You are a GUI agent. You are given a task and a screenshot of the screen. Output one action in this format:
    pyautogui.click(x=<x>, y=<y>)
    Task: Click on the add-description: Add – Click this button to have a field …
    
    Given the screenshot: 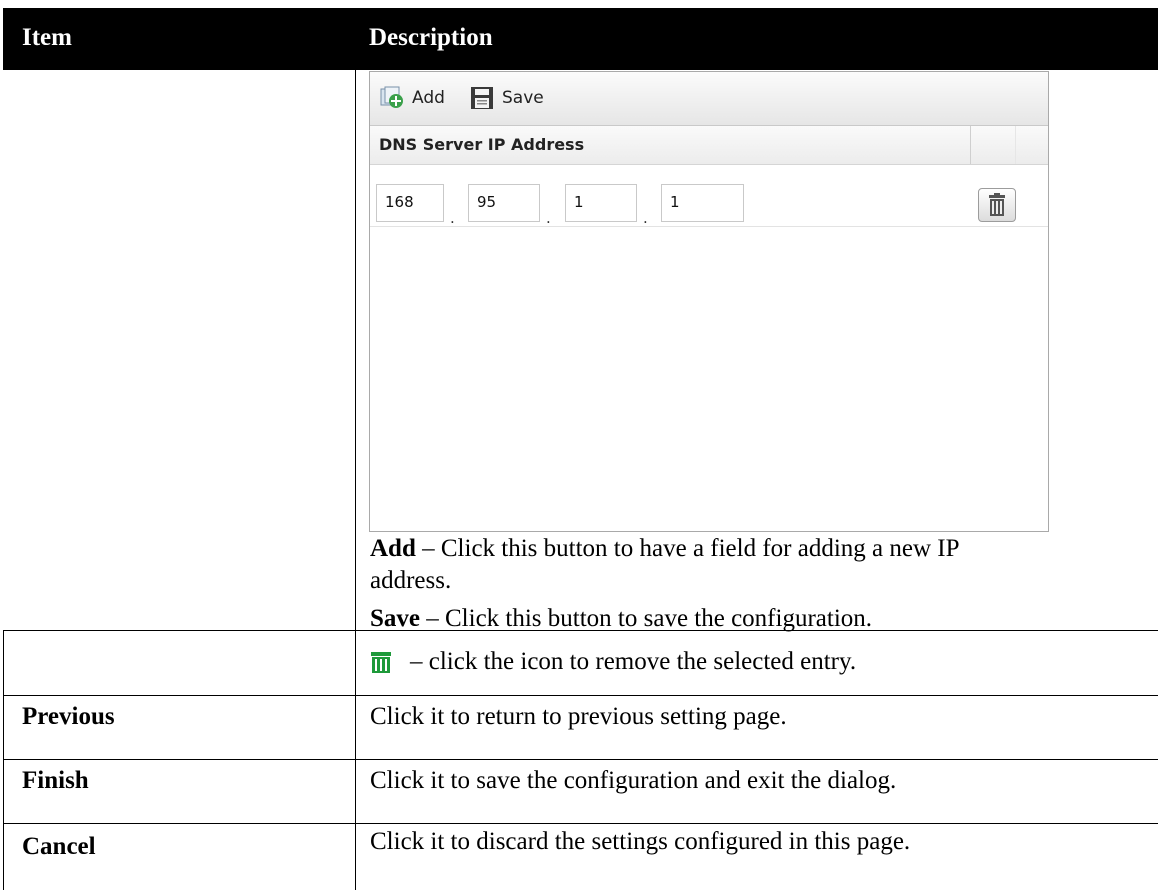 What is the action you would take?
    pyautogui.click(x=658, y=549)
    